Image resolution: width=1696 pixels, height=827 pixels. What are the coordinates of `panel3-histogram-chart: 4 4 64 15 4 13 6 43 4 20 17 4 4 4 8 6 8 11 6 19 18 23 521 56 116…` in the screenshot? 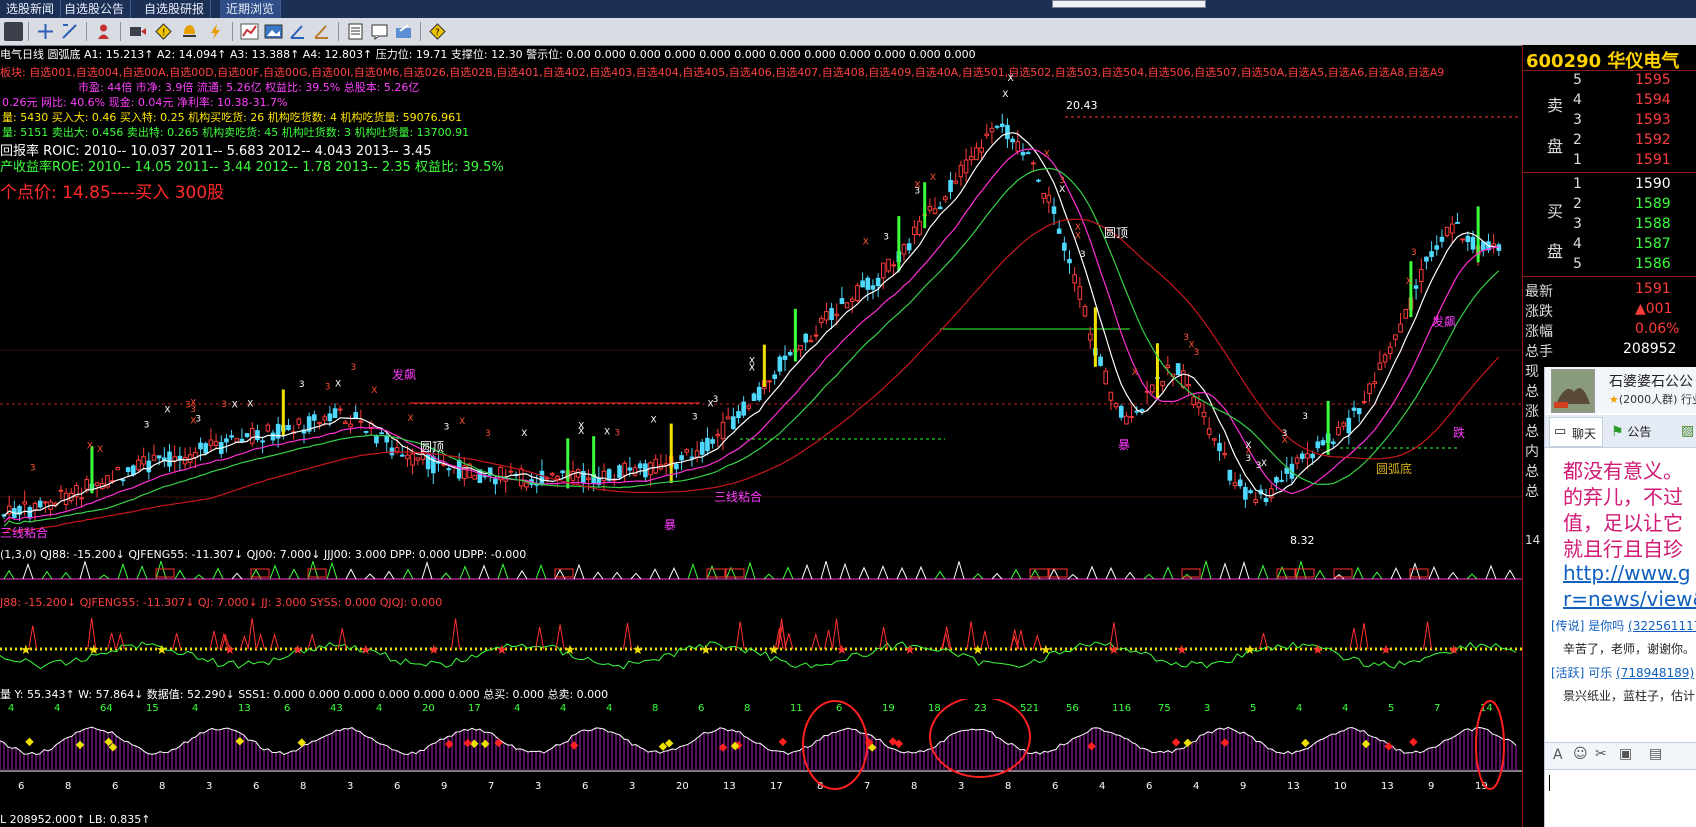 It's located at (761, 756).